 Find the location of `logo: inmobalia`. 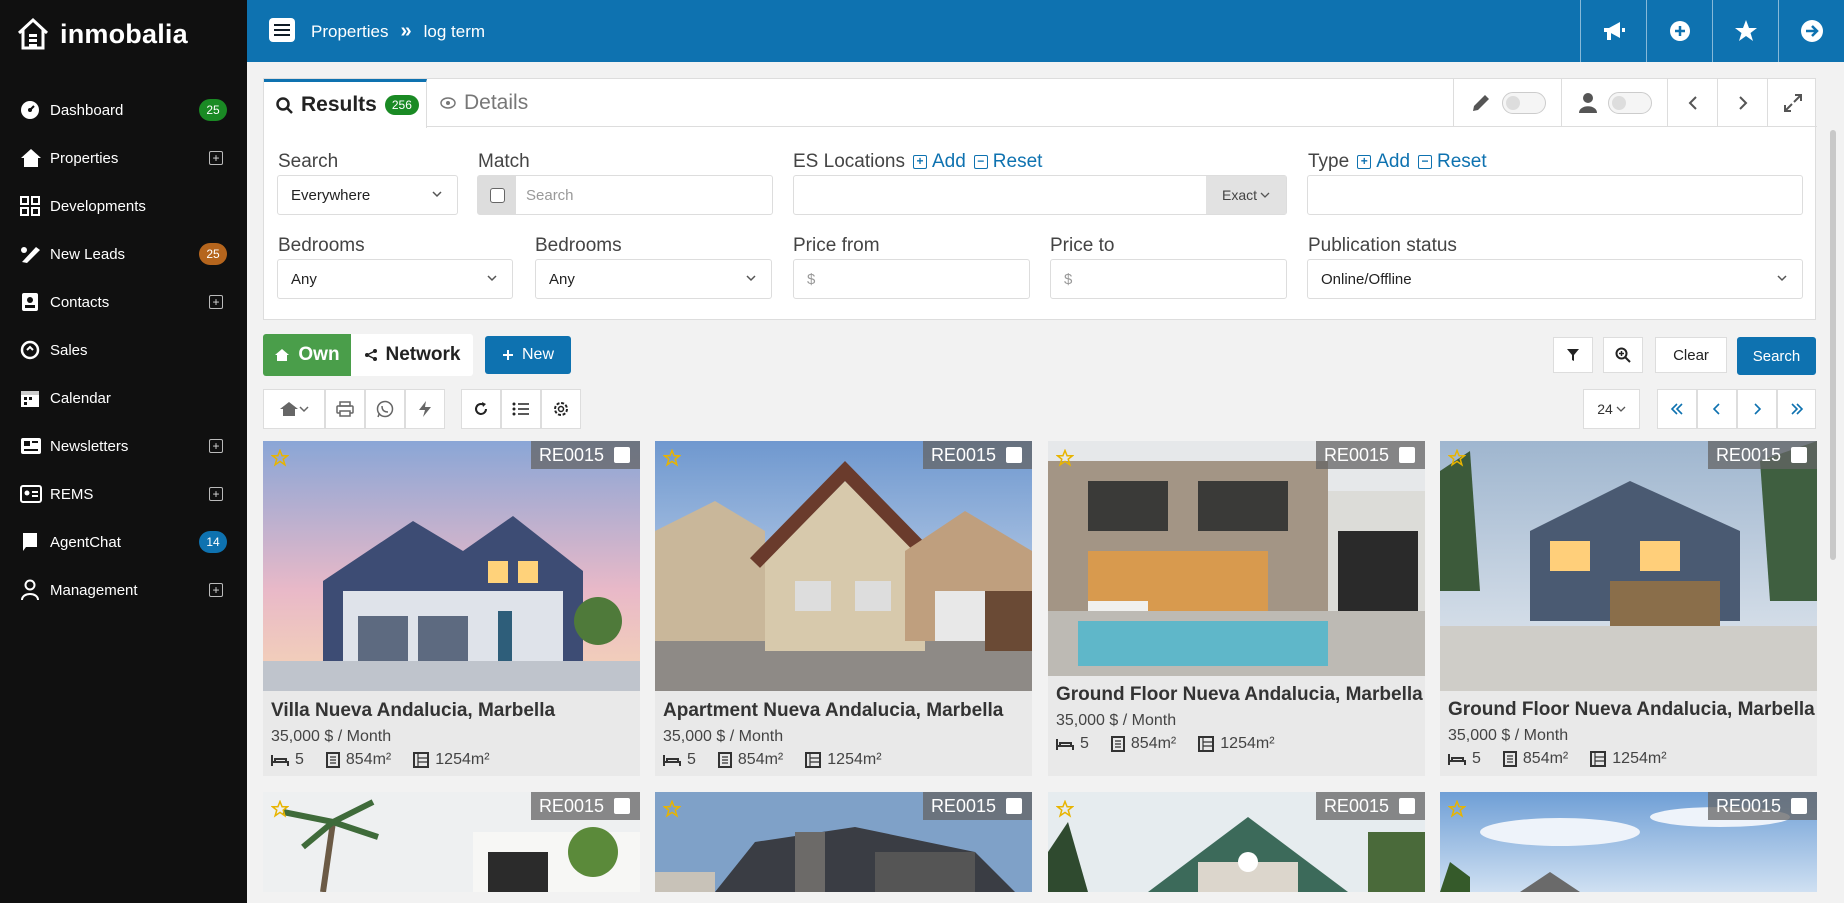

logo: inmobalia is located at coordinates (102, 34).